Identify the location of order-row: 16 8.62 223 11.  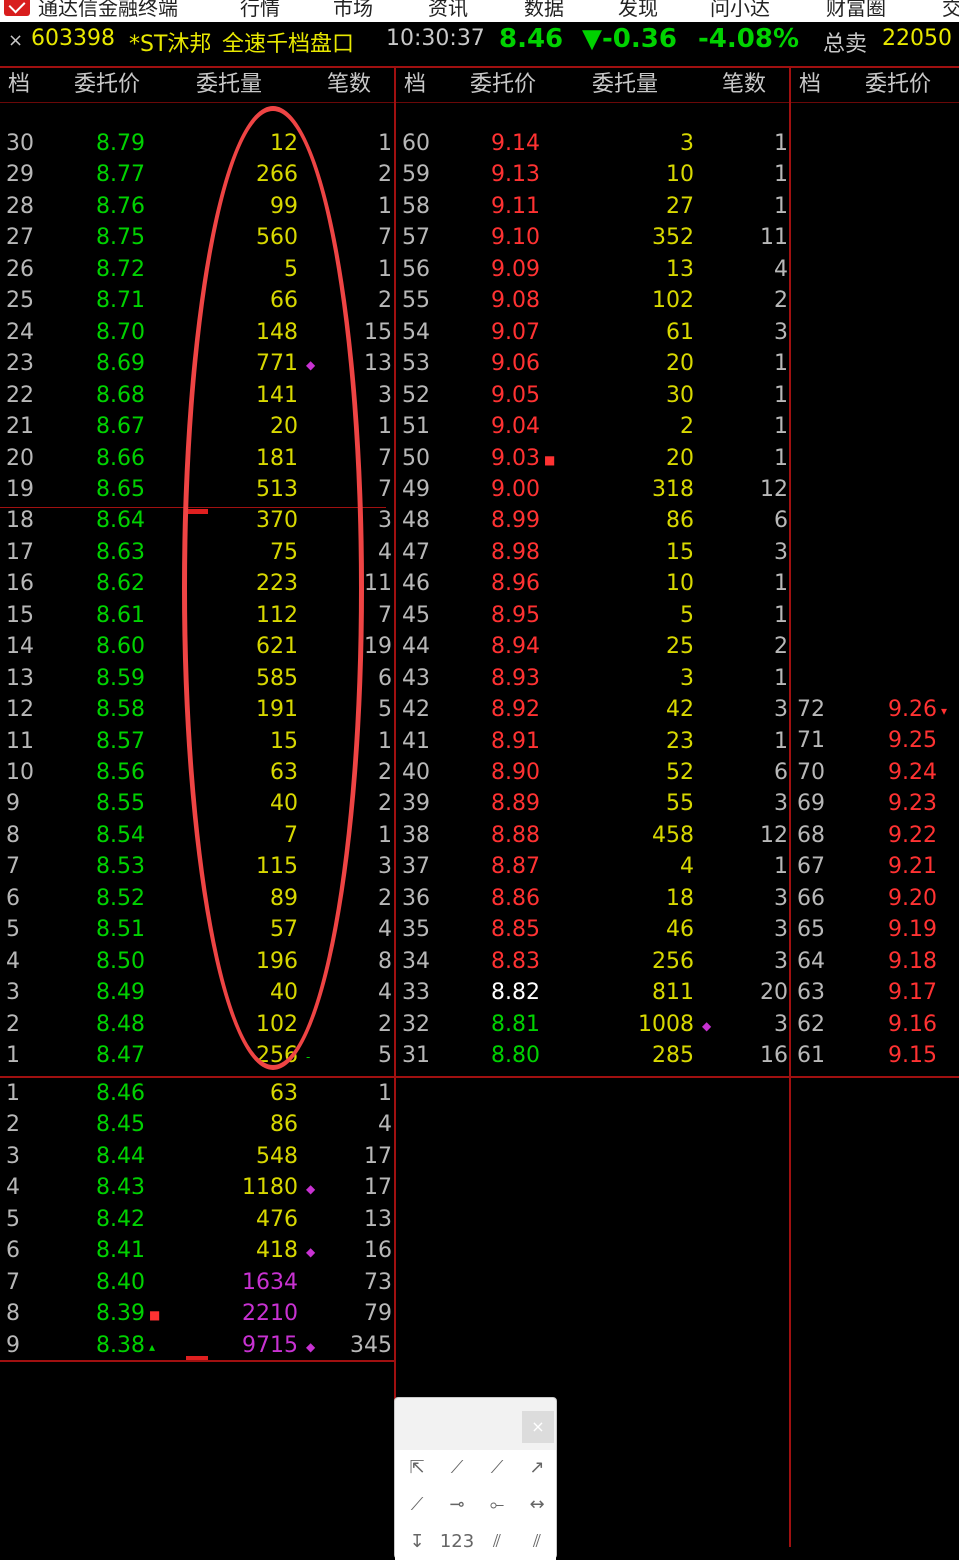
(197, 583).